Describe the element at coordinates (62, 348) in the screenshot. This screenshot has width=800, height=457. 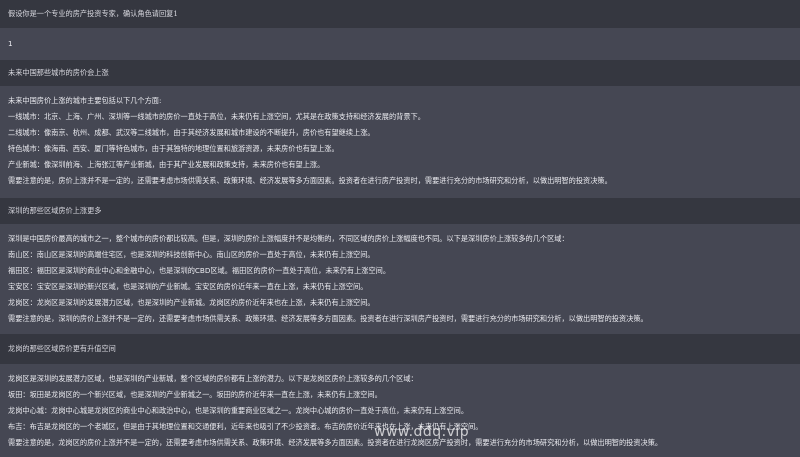
I see `user-message-text: 龙岗的那些区域房价更有升值空间` at that location.